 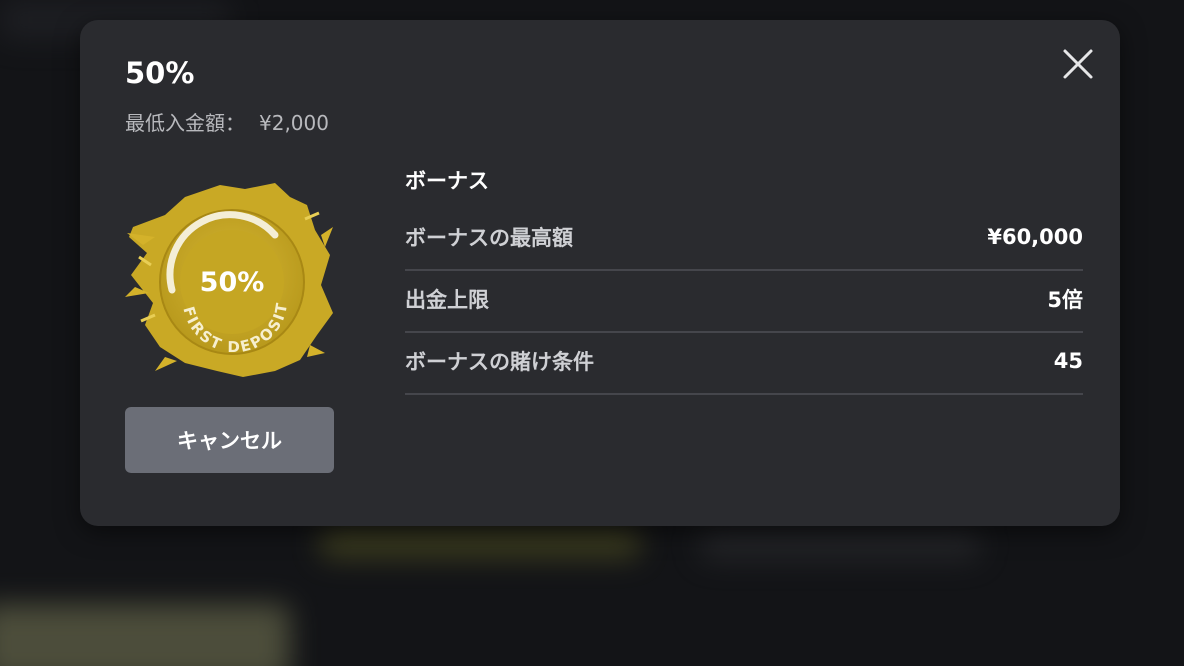 What do you see at coordinates (1035, 237) in the screenshot?
I see `detail-value: ¥60,000` at bounding box center [1035, 237].